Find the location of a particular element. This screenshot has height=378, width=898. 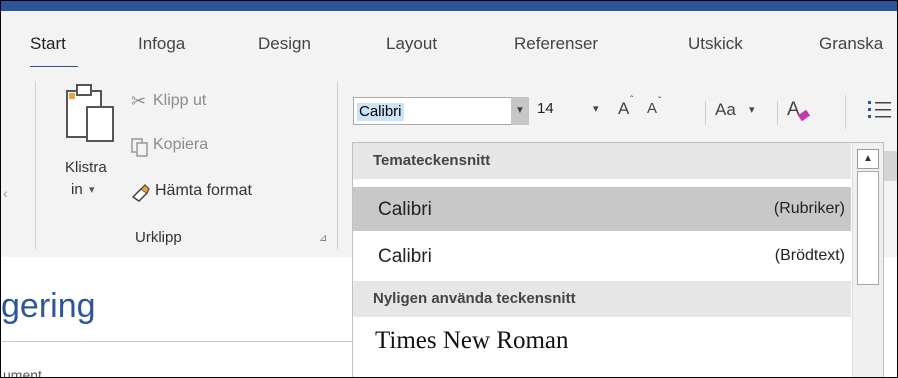

document-subtext: ument is located at coordinates (22, 372).